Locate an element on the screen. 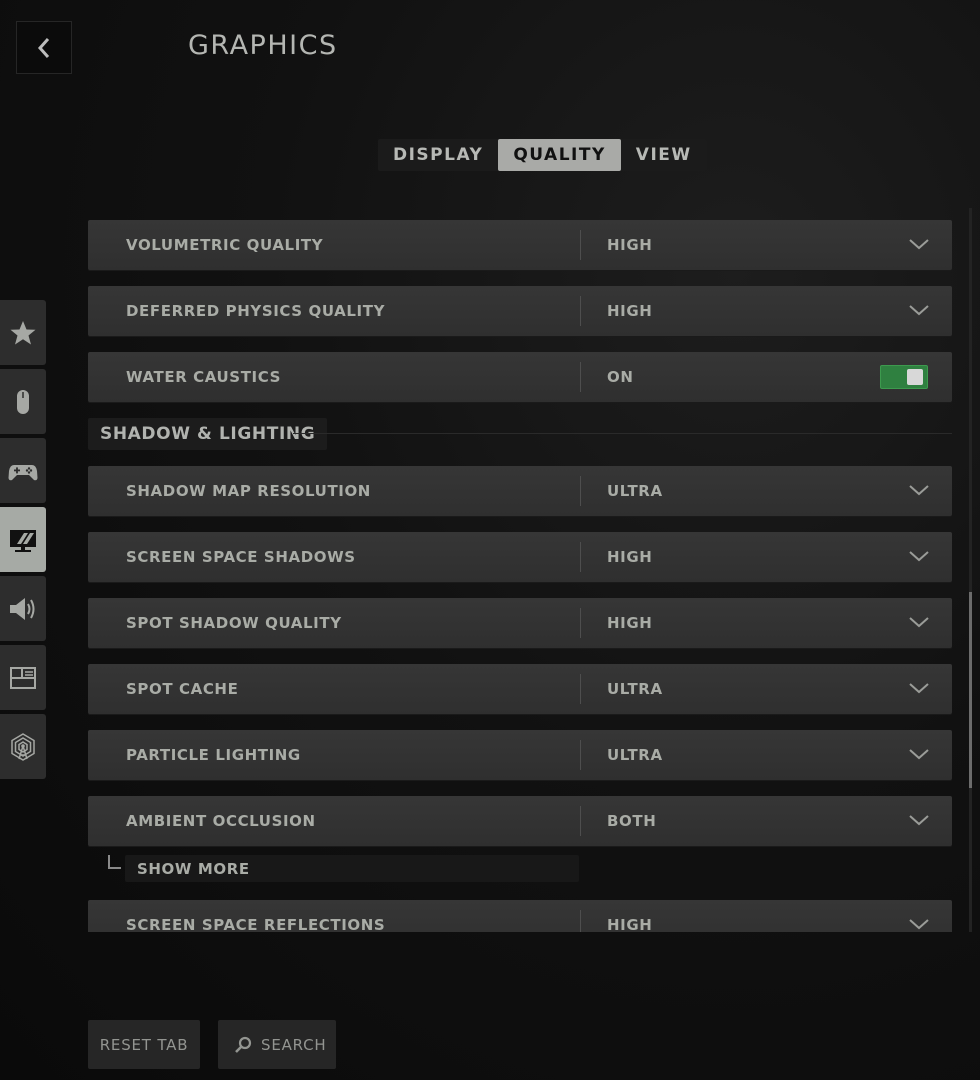 The height and width of the screenshot is (1080, 980). network-icon is located at coordinates (23, 746).